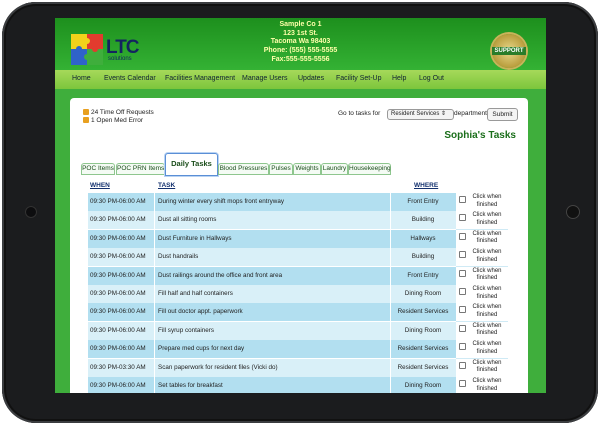 This screenshot has width=600, height=425. Describe the element at coordinates (86, 112) in the screenshot. I see `warning-icon` at that location.